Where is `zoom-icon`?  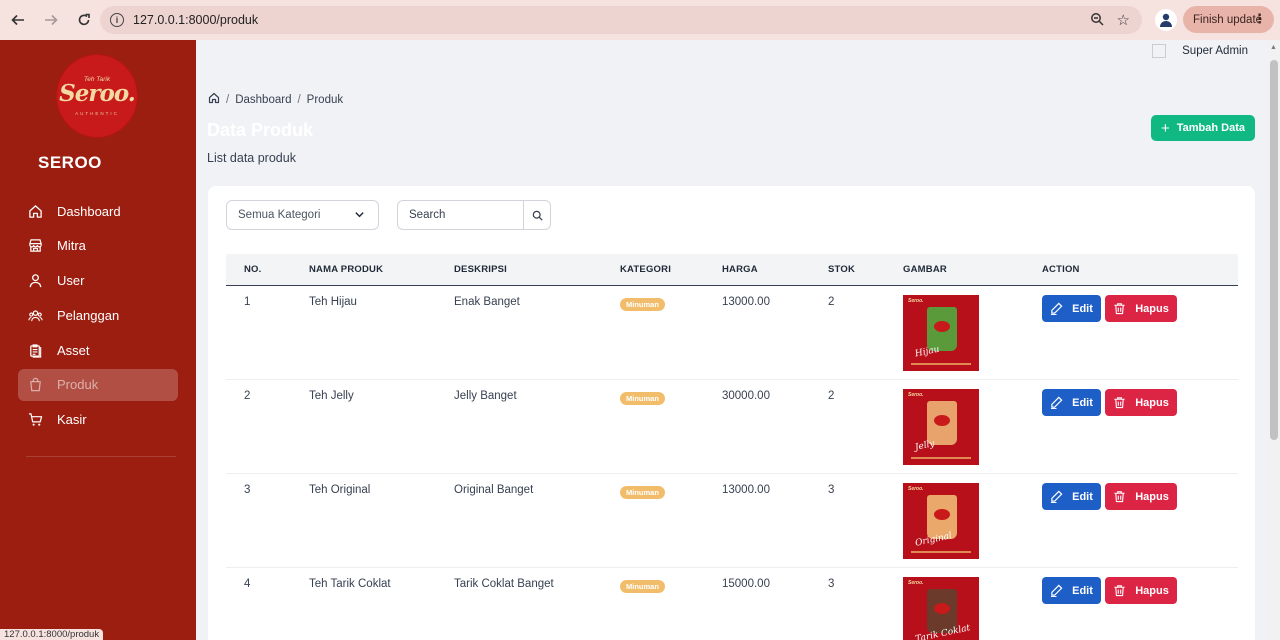 zoom-icon is located at coordinates (1097, 21).